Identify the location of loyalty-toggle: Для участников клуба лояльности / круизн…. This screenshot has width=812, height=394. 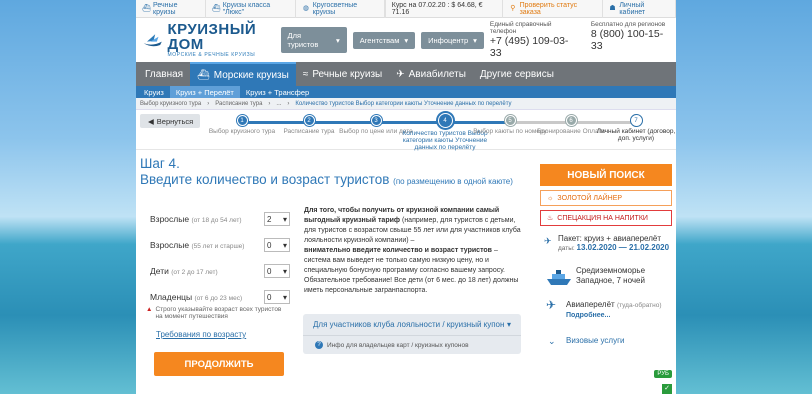
(412, 325).